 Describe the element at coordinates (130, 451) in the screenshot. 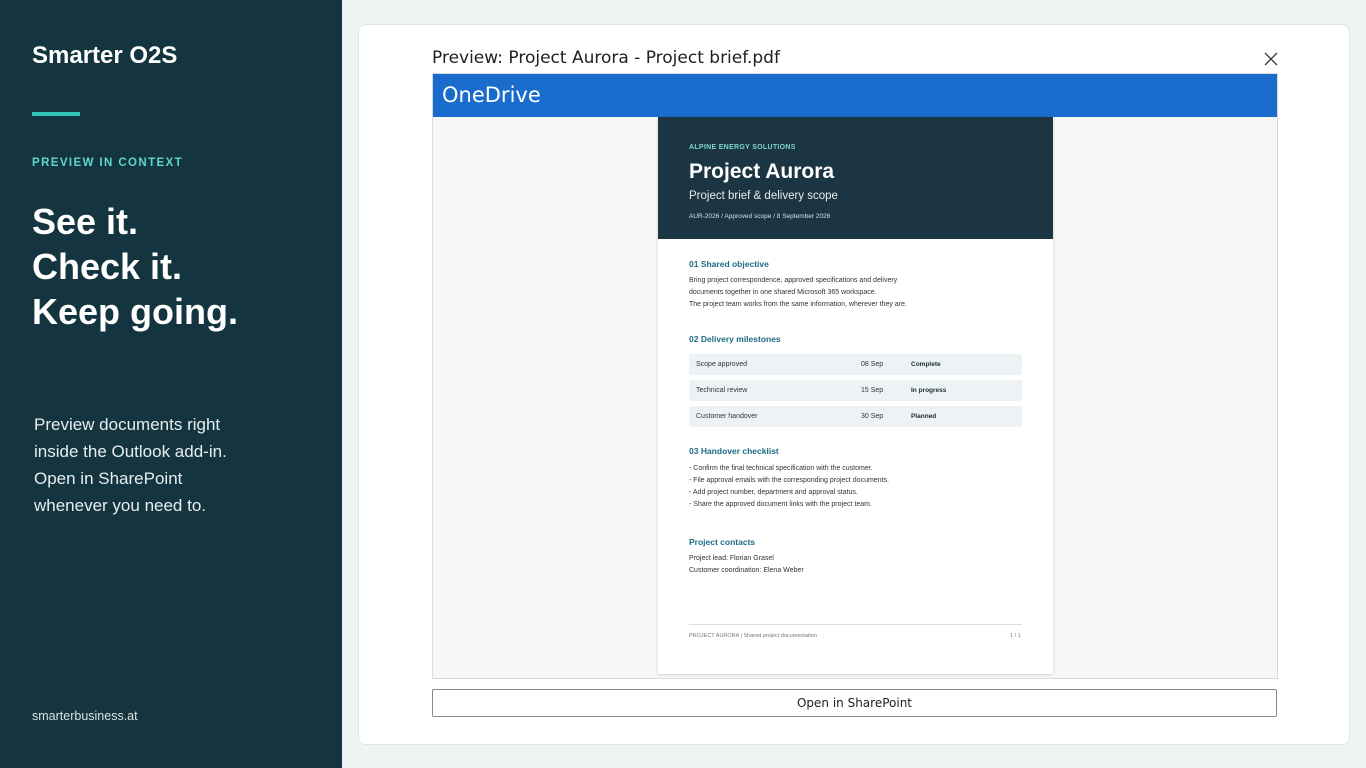

I see `description-line: inside the Outlook add-in.` at that location.